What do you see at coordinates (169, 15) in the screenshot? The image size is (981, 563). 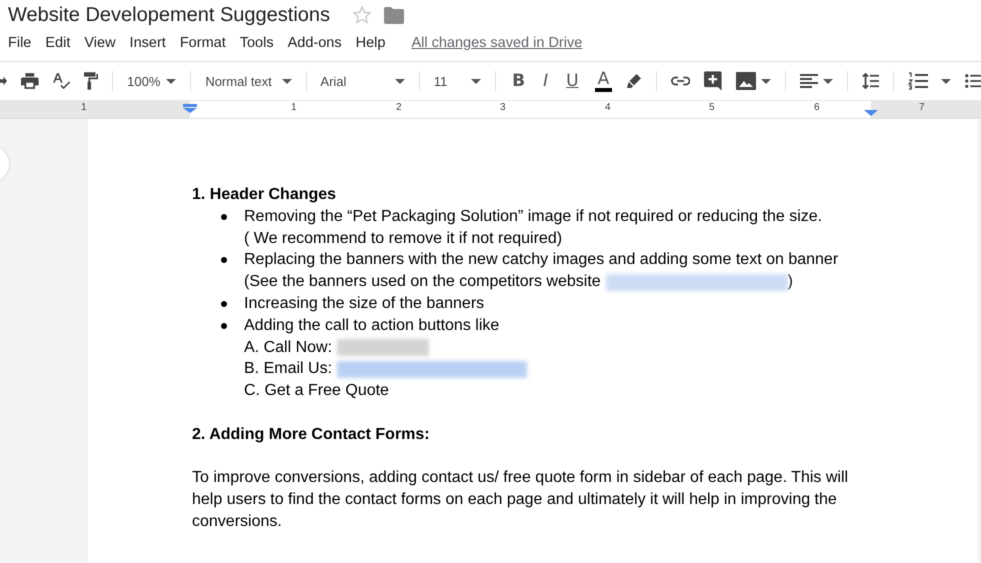 I see `document-title: Website Developement Suggestions` at bounding box center [169, 15].